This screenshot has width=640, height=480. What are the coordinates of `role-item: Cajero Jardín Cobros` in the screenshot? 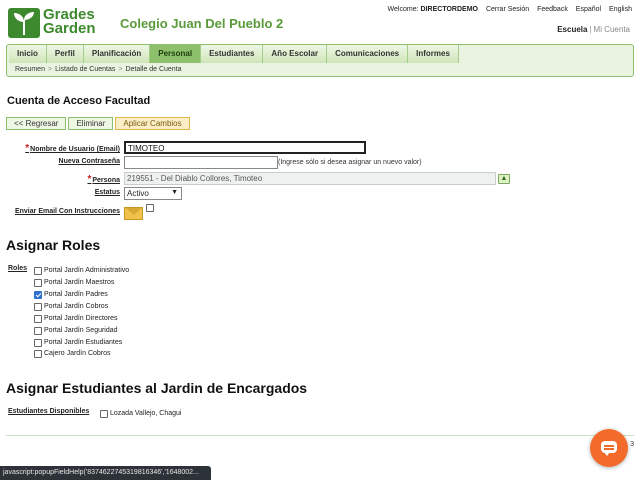 It's located at (134, 354).